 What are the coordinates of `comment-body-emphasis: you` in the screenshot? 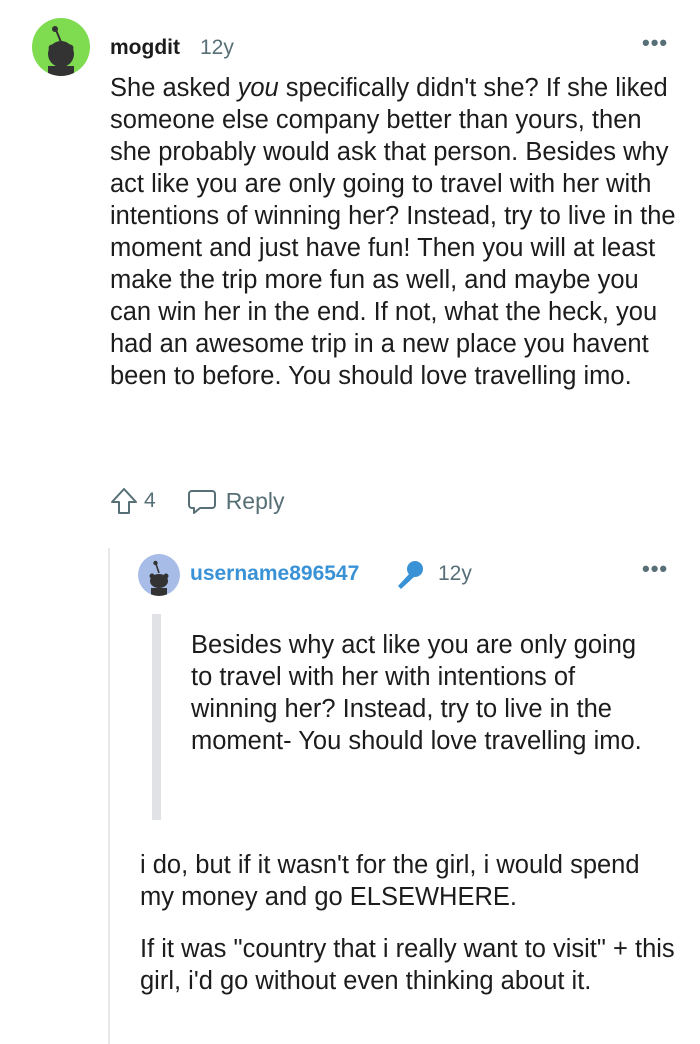 It's located at (258, 88).